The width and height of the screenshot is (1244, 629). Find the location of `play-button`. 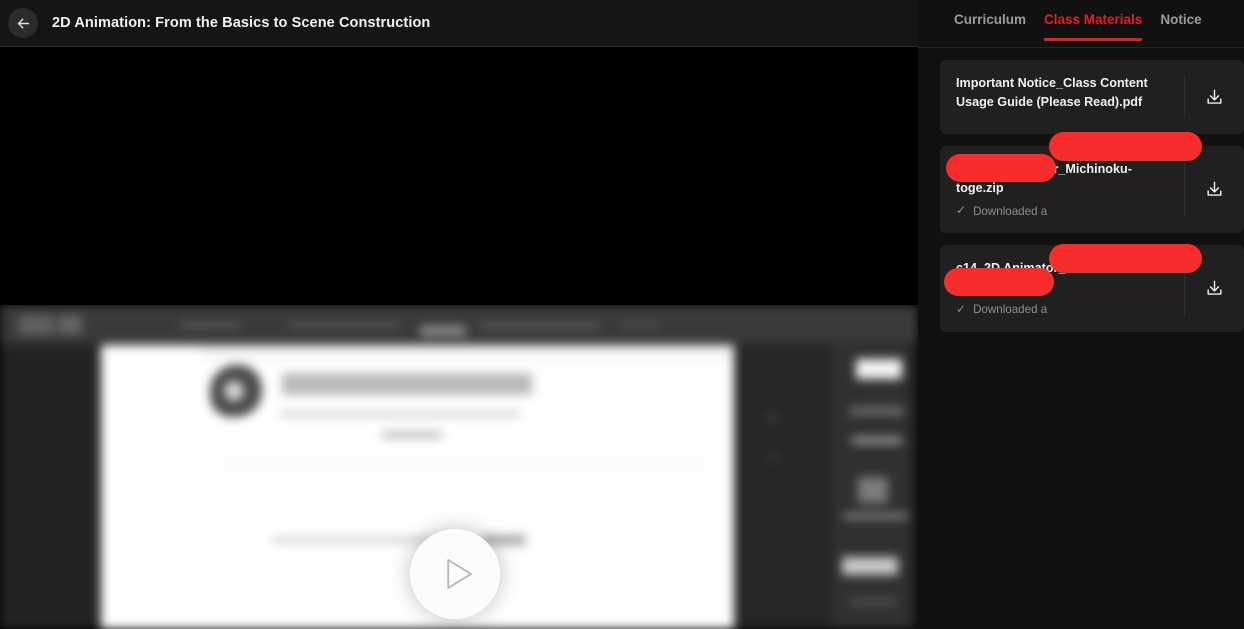

play-button is located at coordinates (455, 574).